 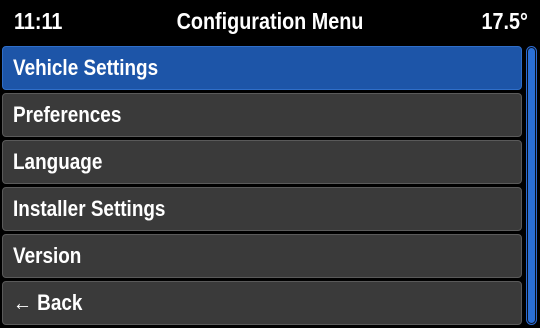 I want to click on scrollbar-thumb, so click(x=531, y=185).